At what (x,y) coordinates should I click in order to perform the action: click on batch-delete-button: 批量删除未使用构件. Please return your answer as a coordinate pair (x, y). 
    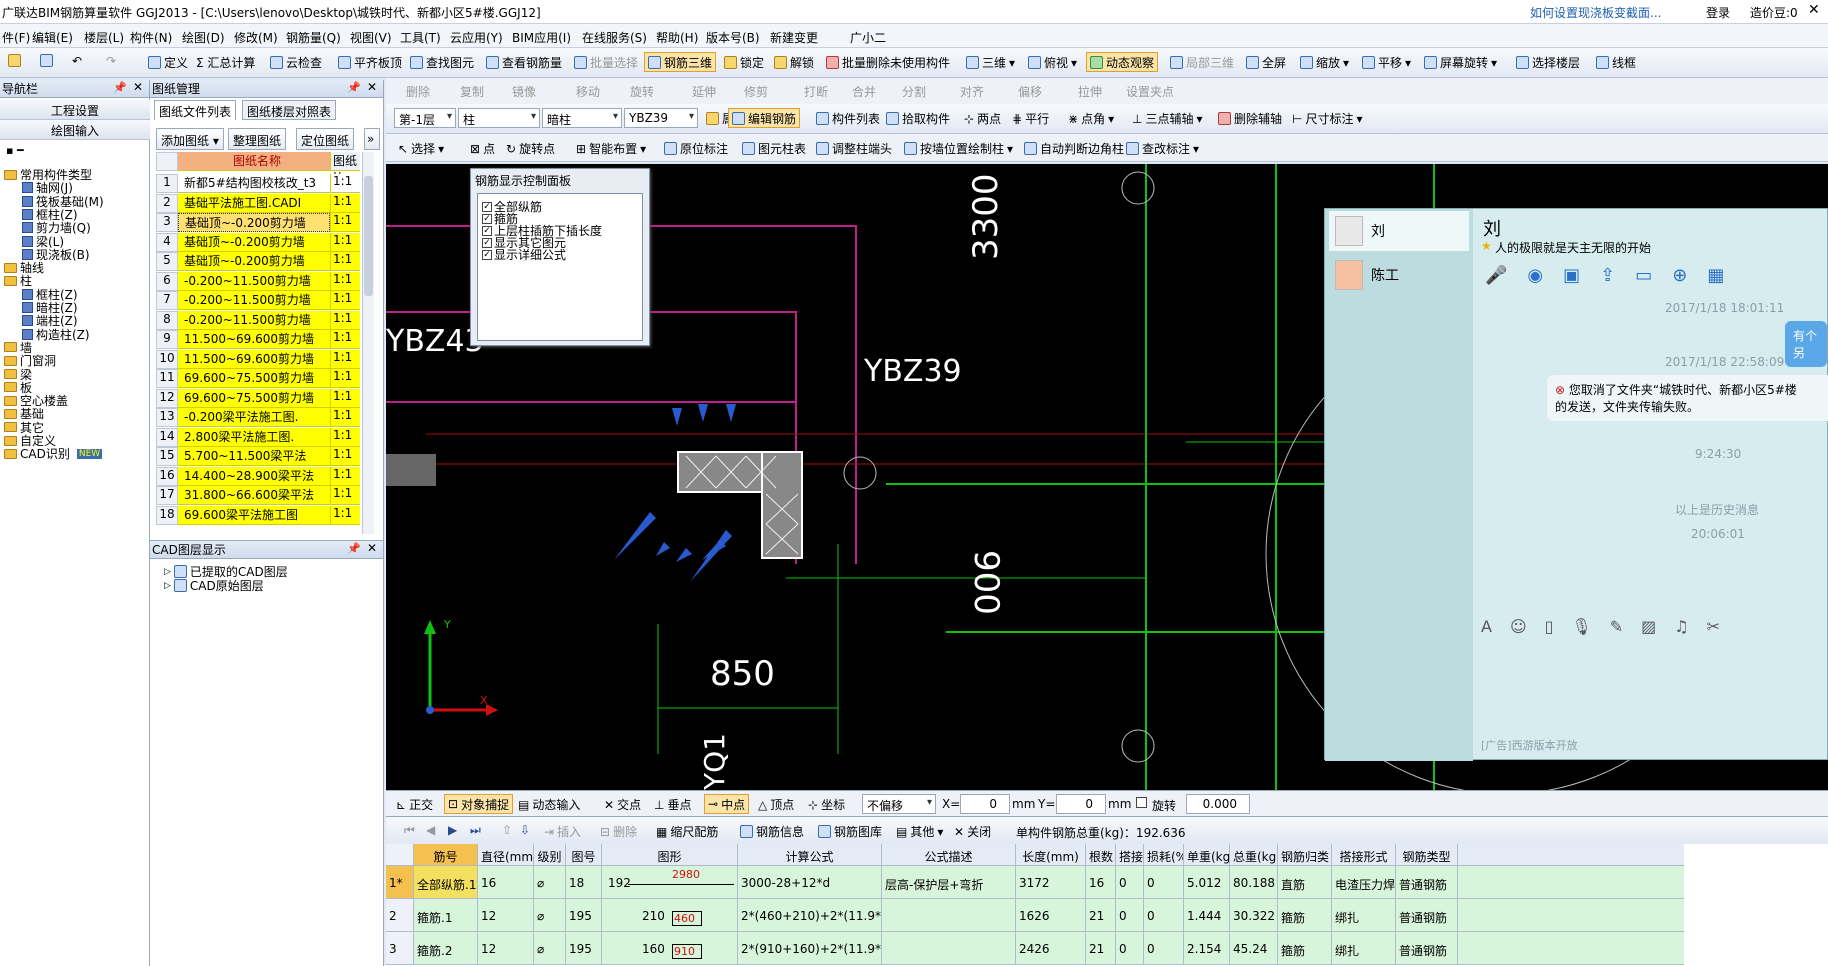
    Looking at the image, I should click on (888, 62).